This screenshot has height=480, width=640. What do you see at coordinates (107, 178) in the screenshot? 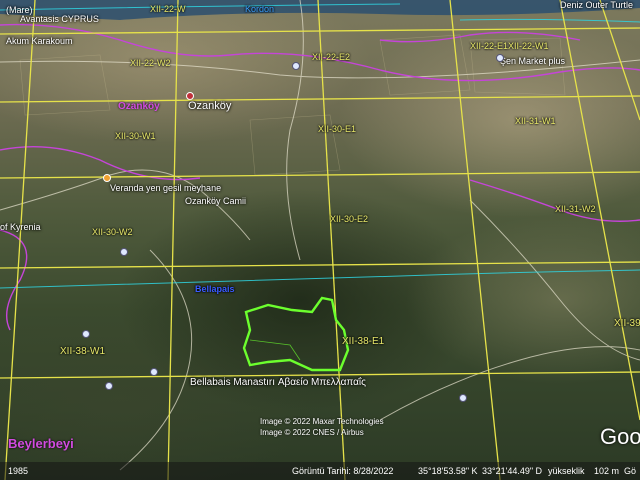
I see `restaurant-pin-icon` at bounding box center [107, 178].